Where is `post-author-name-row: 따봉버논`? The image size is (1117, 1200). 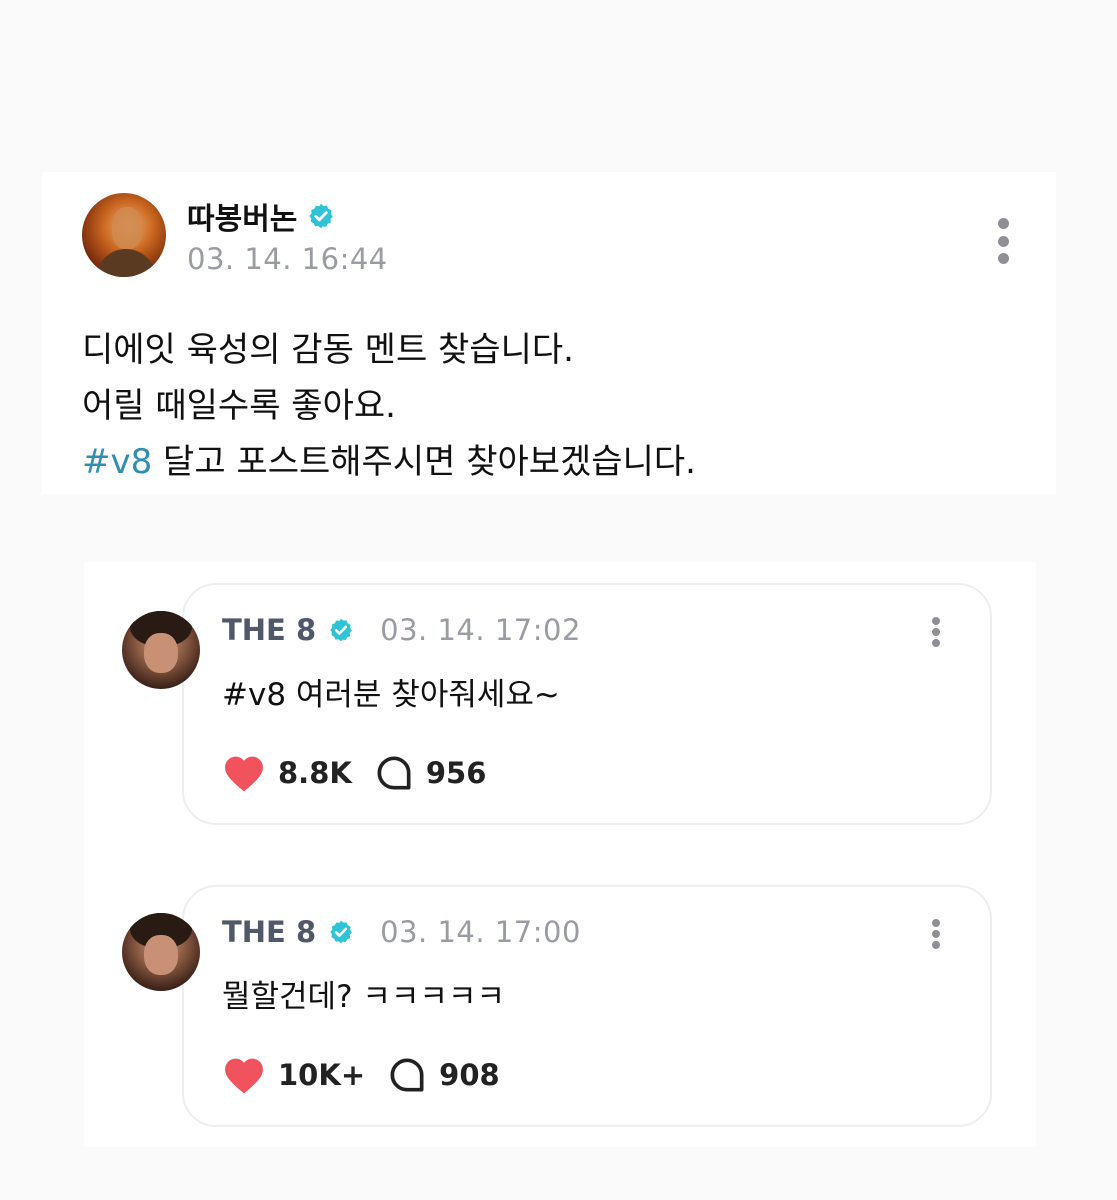
post-author-name-row: 따봉버논 is located at coordinates (261, 216).